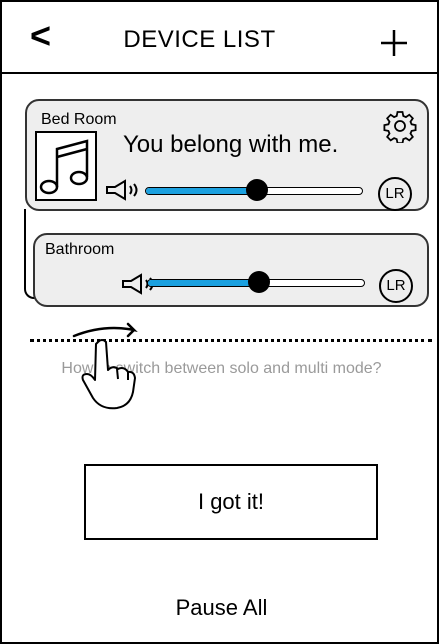  Describe the element at coordinates (105, 330) in the screenshot. I see `swipe-arrow-icon` at that location.